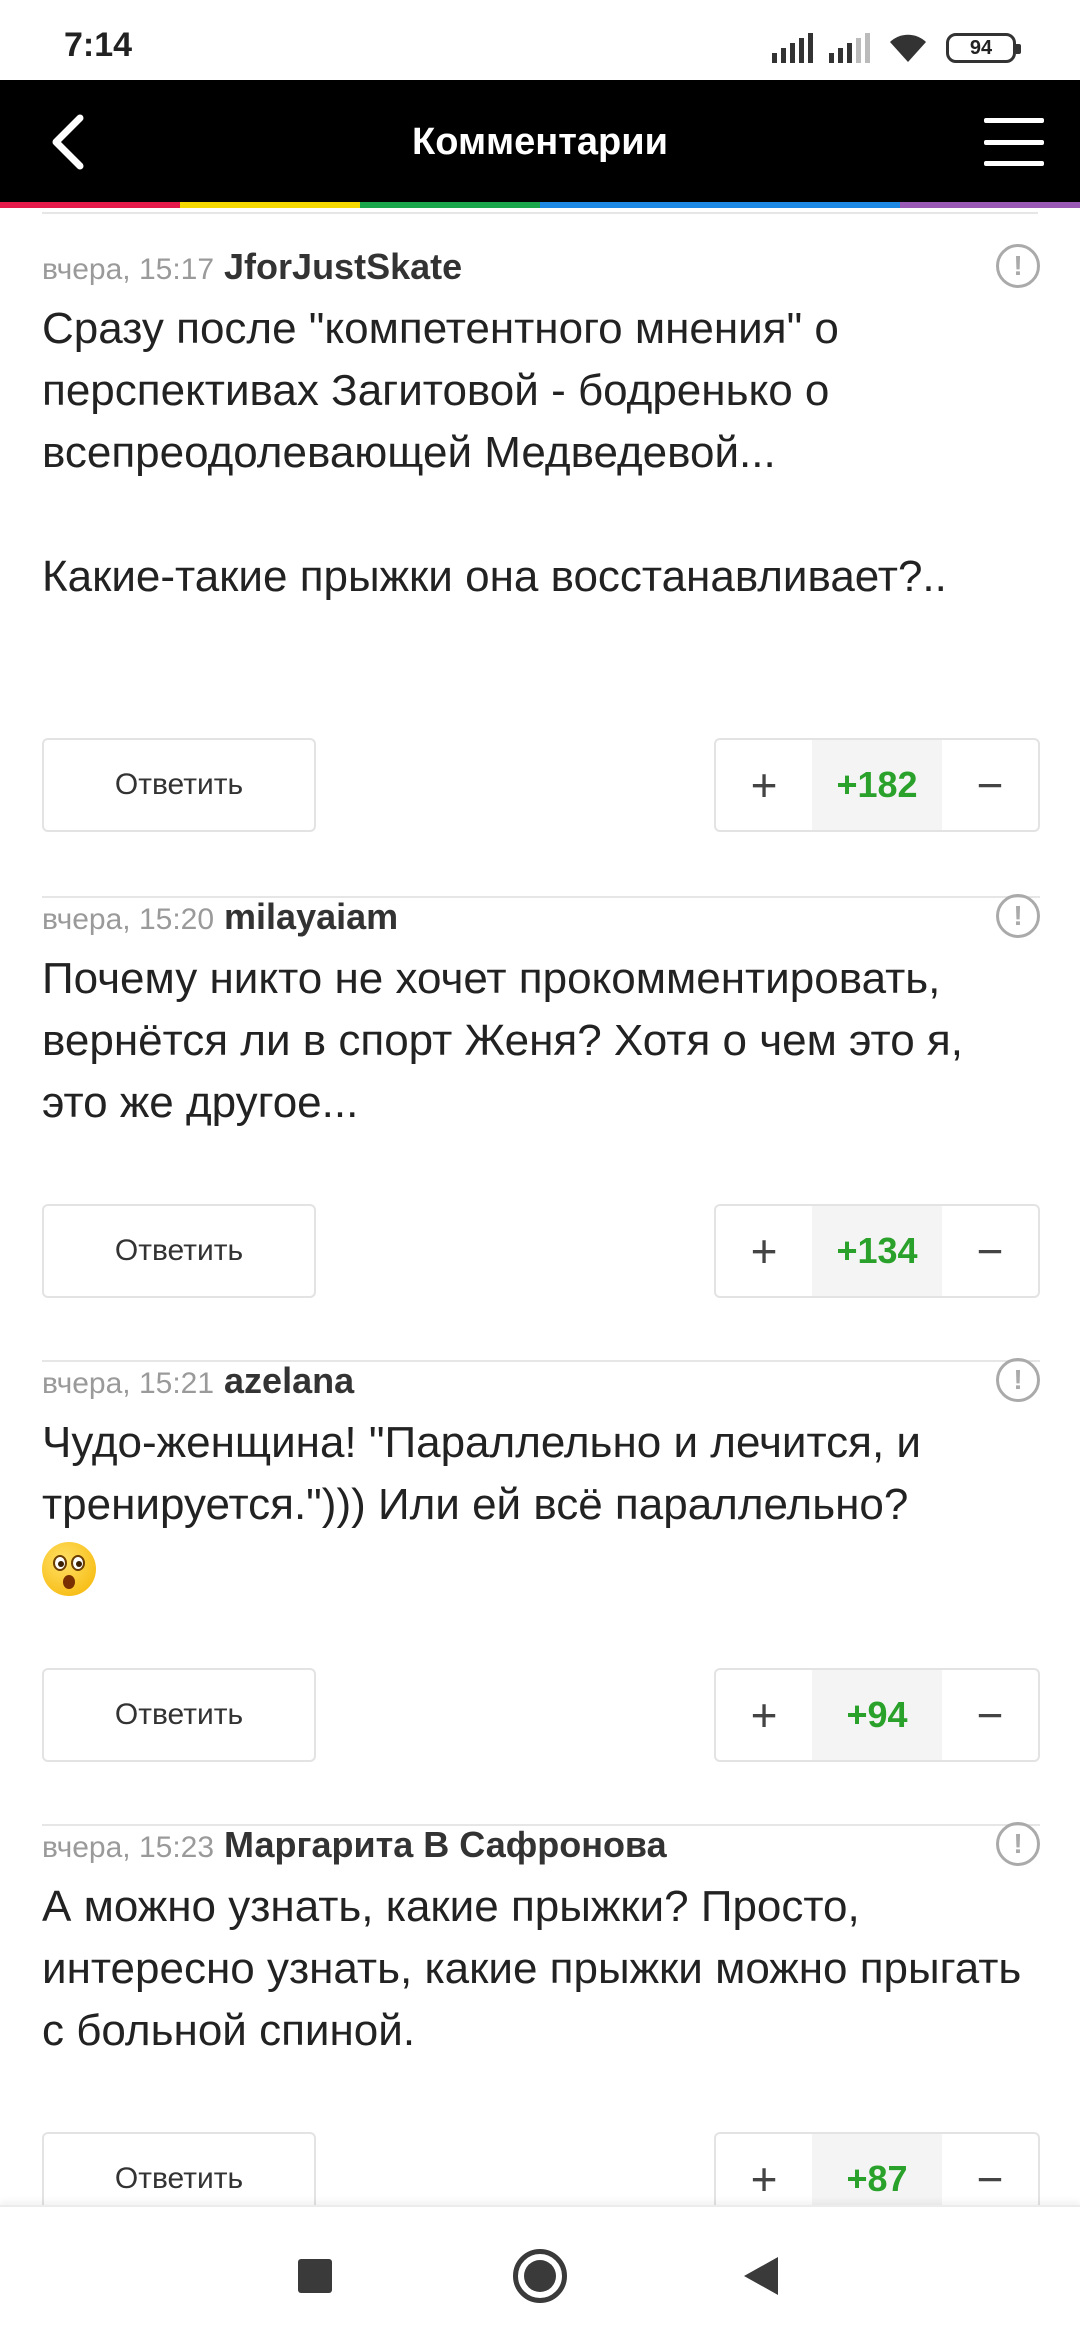 This screenshot has width=1080, height=2340. I want to click on header-accent-stripe, so click(540, 205).